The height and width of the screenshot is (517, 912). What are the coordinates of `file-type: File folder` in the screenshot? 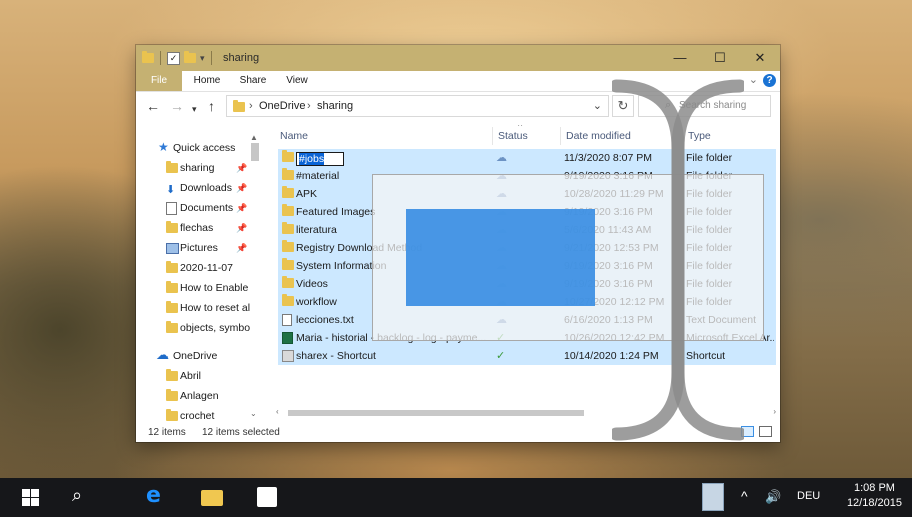 It's located at (709, 158).